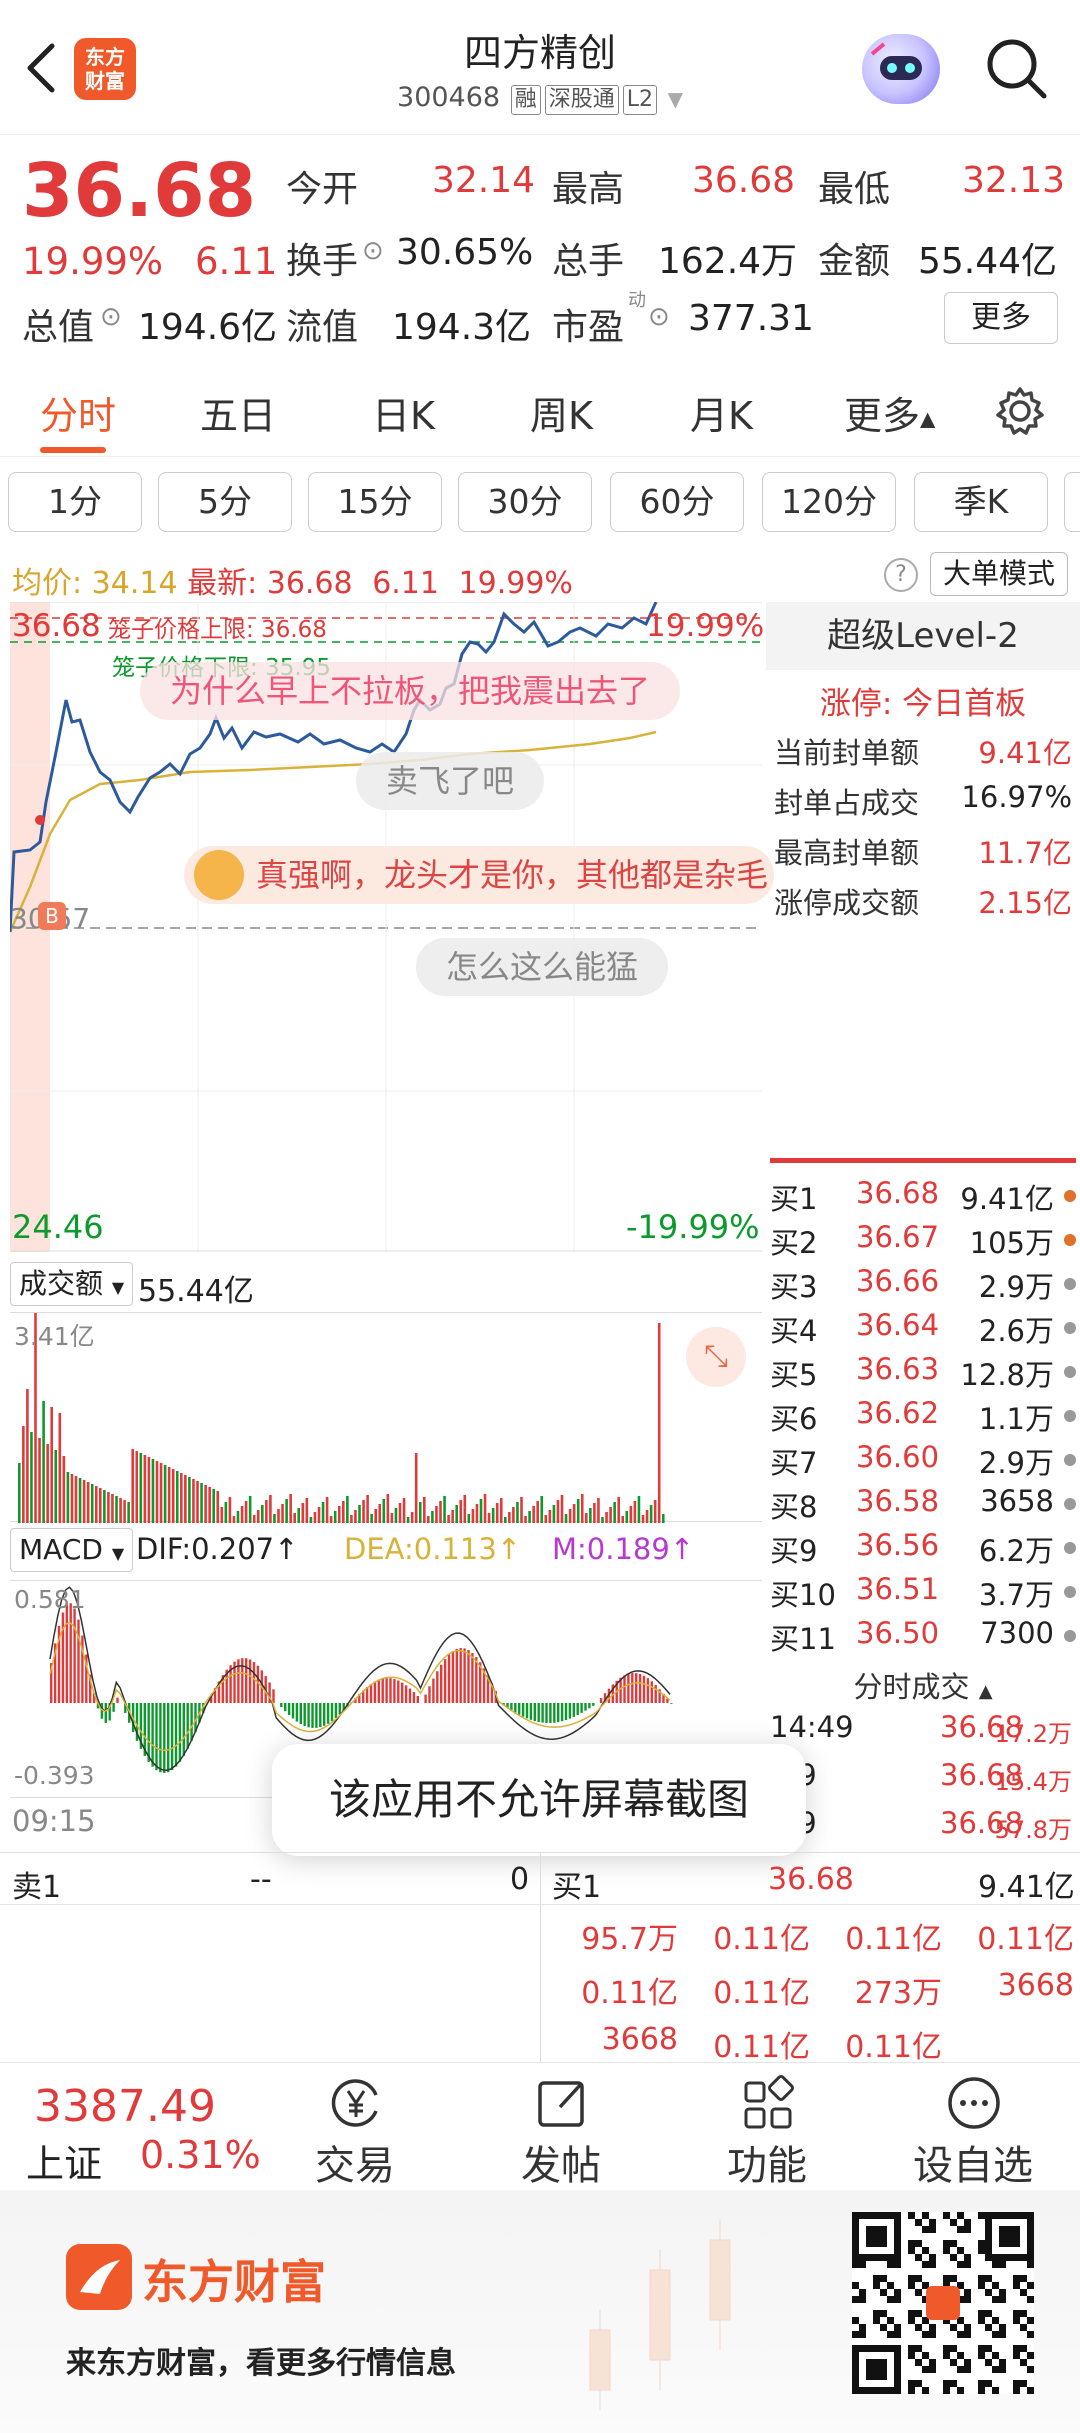  What do you see at coordinates (373, 251) in the screenshot?
I see `turnover-info-icon: ⊙` at bounding box center [373, 251].